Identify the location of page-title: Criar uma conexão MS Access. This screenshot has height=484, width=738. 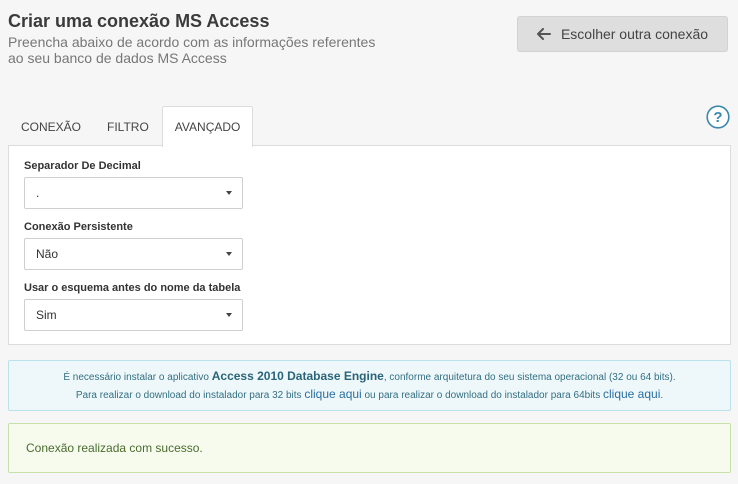
(139, 21).